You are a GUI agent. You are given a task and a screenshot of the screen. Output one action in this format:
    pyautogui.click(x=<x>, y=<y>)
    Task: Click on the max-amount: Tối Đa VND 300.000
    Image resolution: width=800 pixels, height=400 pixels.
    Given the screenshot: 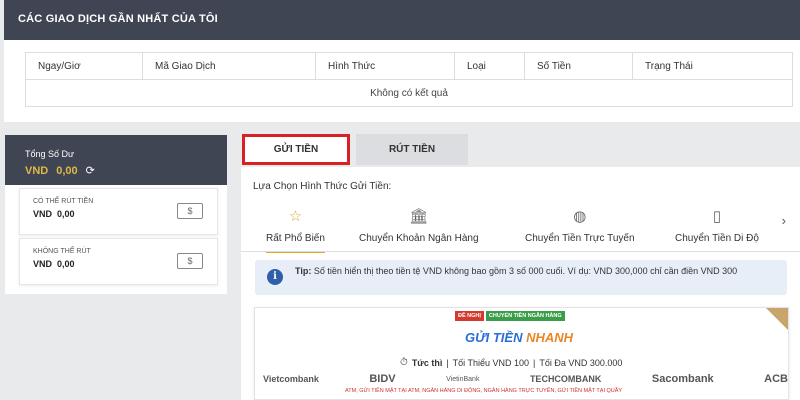 What is the action you would take?
    pyautogui.click(x=581, y=362)
    